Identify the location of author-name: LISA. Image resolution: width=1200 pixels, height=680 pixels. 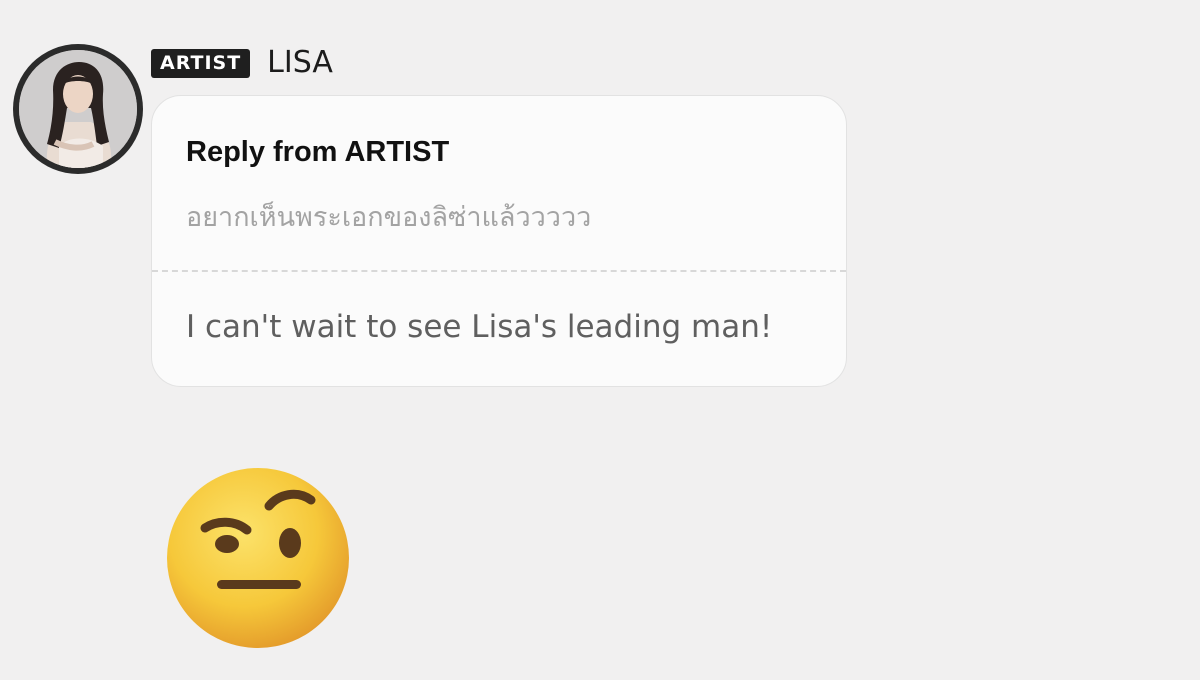
(300, 63).